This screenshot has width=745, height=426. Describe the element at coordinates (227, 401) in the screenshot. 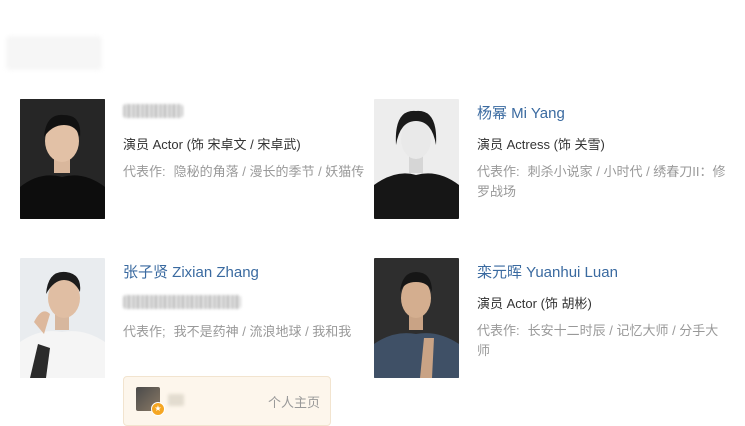

I see `personal-homepage-button: ★ 个人主页` at that location.